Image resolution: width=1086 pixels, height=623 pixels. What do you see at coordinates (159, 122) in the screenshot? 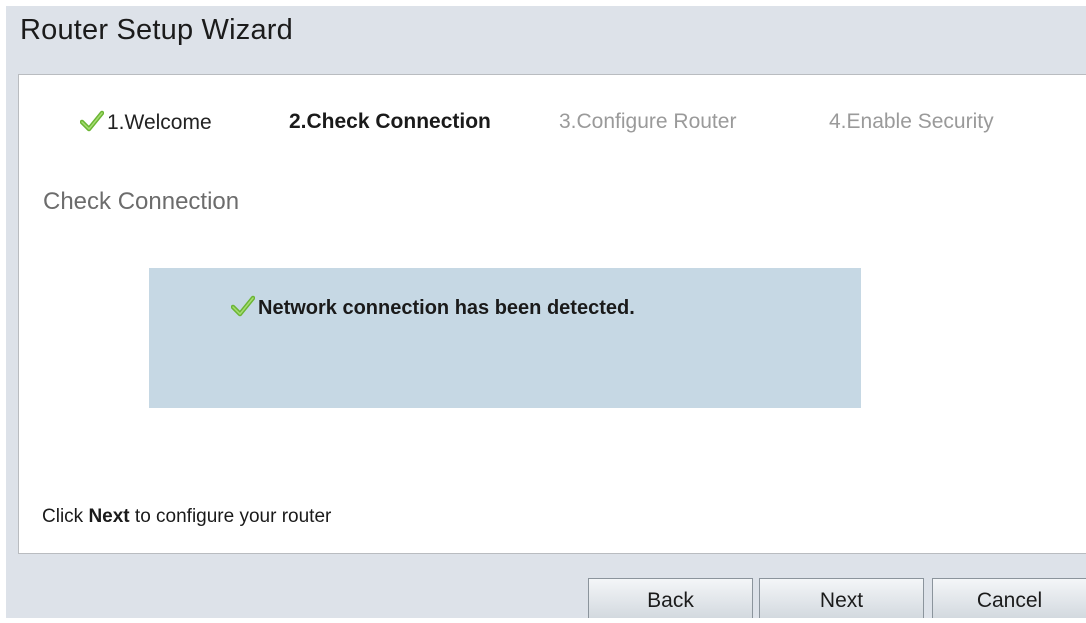
I see `step-label: 1.Welcome` at bounding box center [159, 122].